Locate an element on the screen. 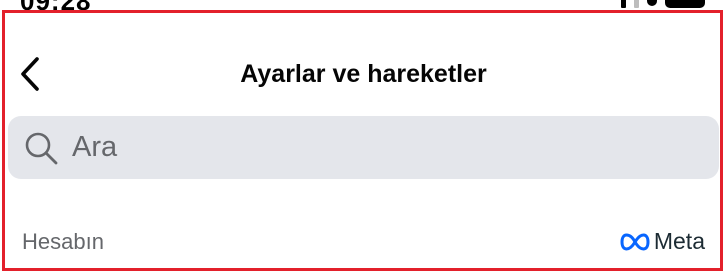  wifi-icon is located at coordinates (652, 3).